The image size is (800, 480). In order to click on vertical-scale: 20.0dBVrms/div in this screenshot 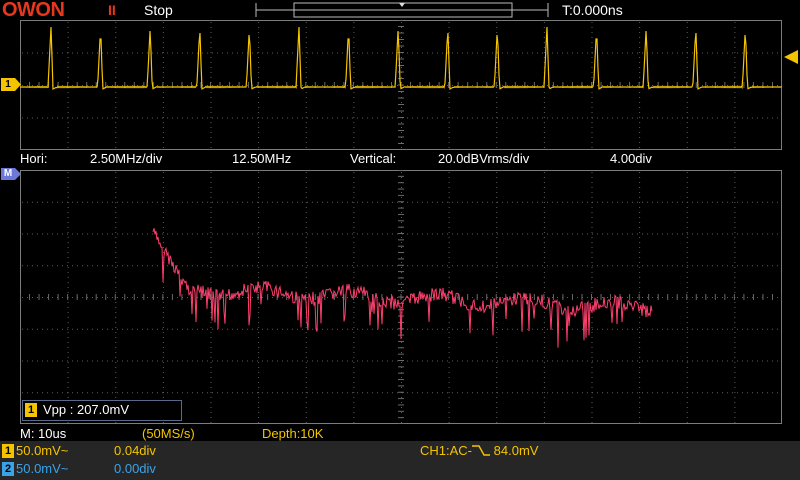, I will do `click(484, 158)`.